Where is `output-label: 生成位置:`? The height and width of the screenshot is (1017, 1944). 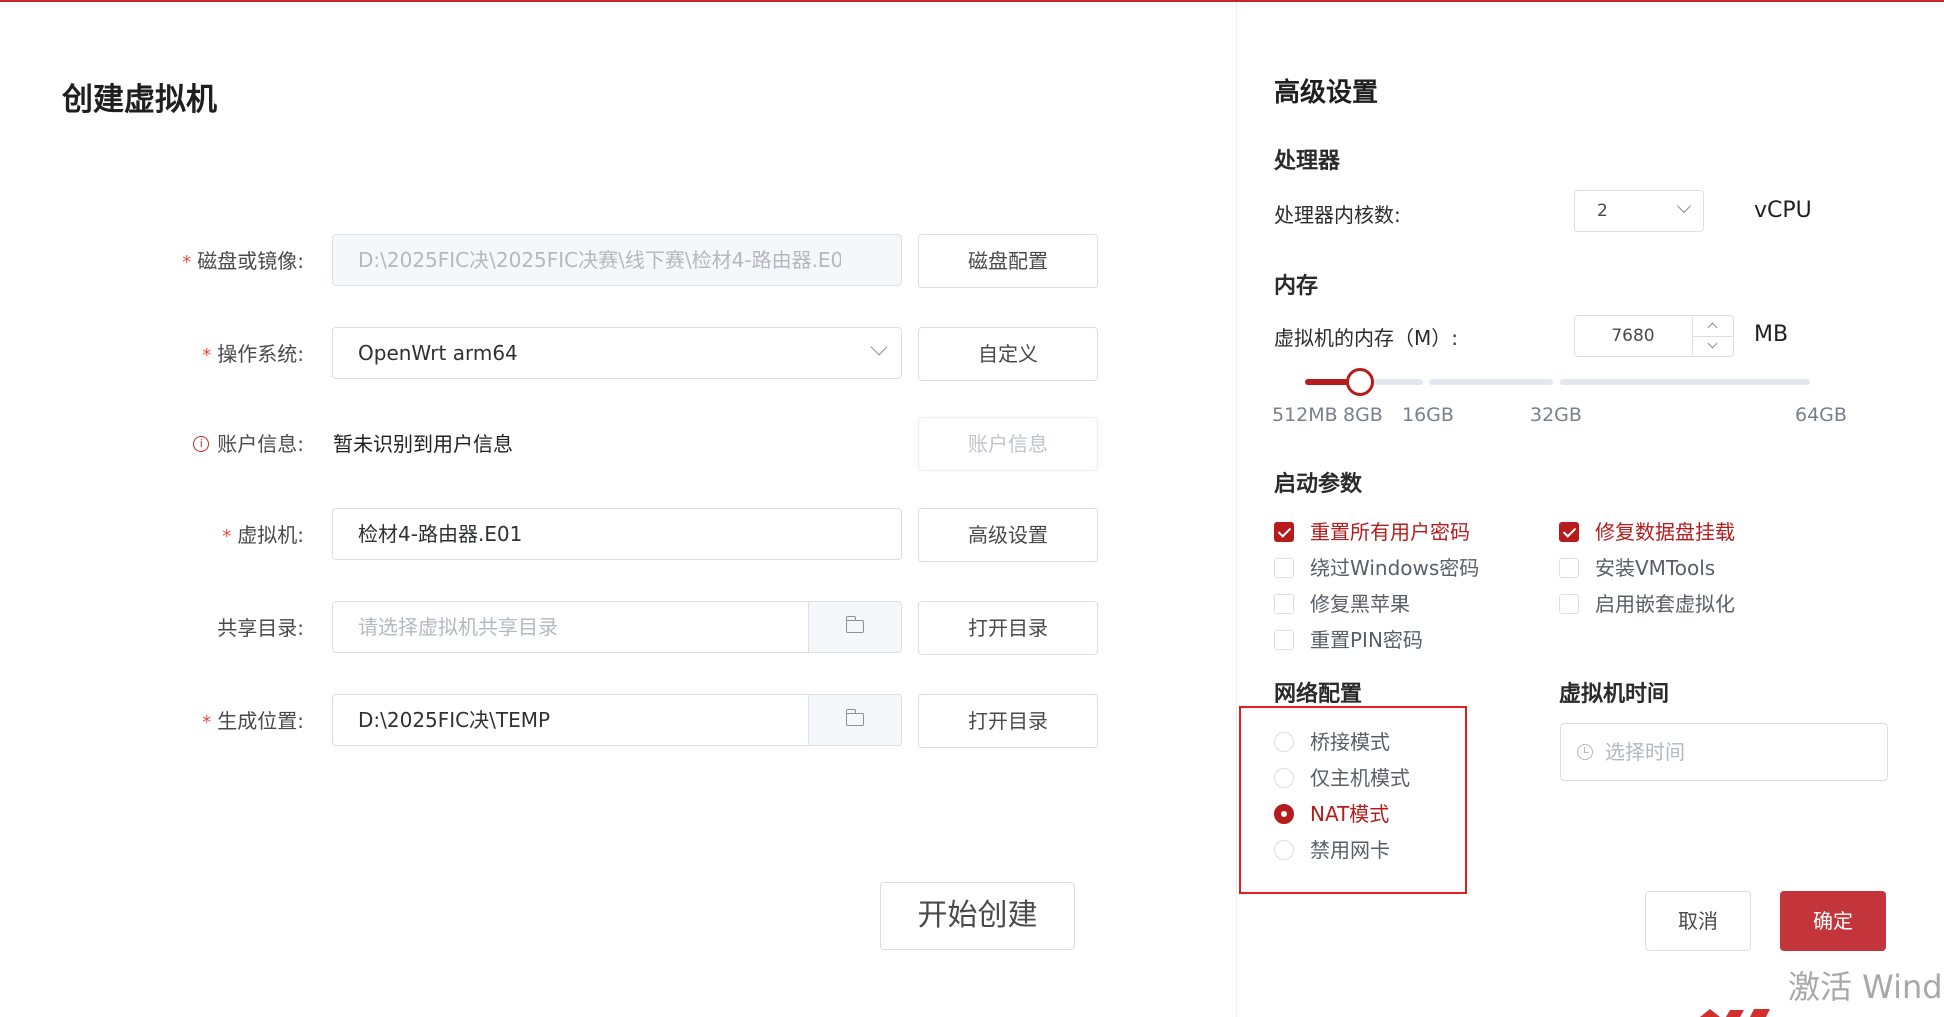
output-label: 生成位置: is located at coordinates (260, 721).